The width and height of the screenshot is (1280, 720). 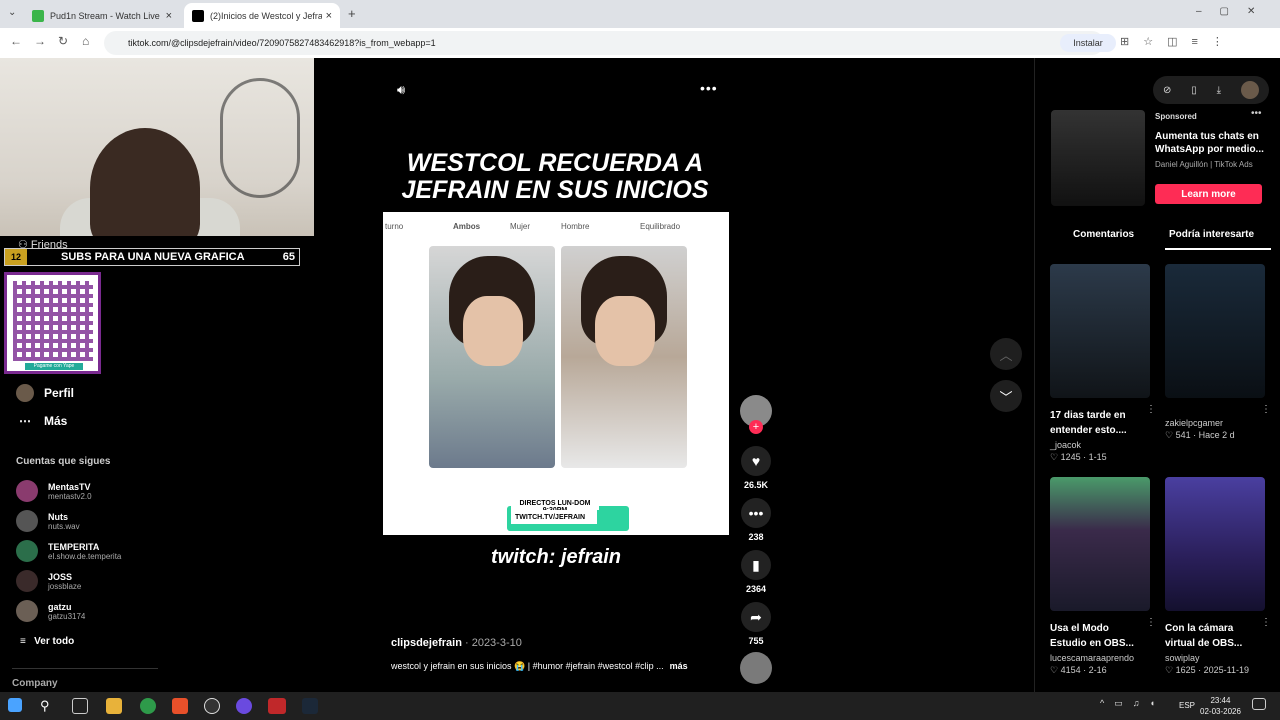 I want to click on language-indicator: ESP, so click(x=1187, y=705).